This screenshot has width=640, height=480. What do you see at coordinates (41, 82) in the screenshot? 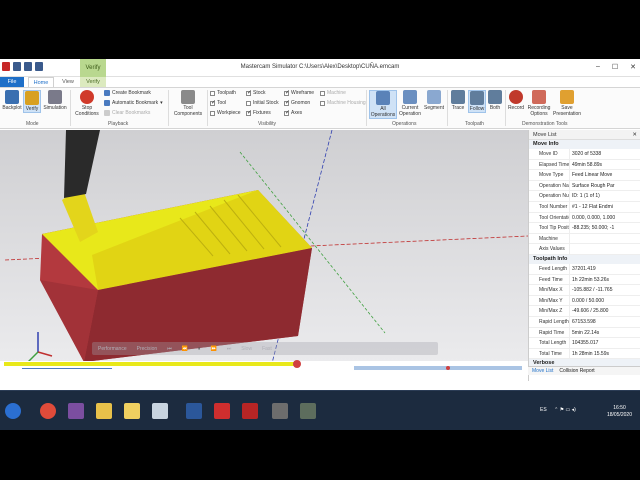
I see `tab-home: Home` at bounding box center [41, 82].